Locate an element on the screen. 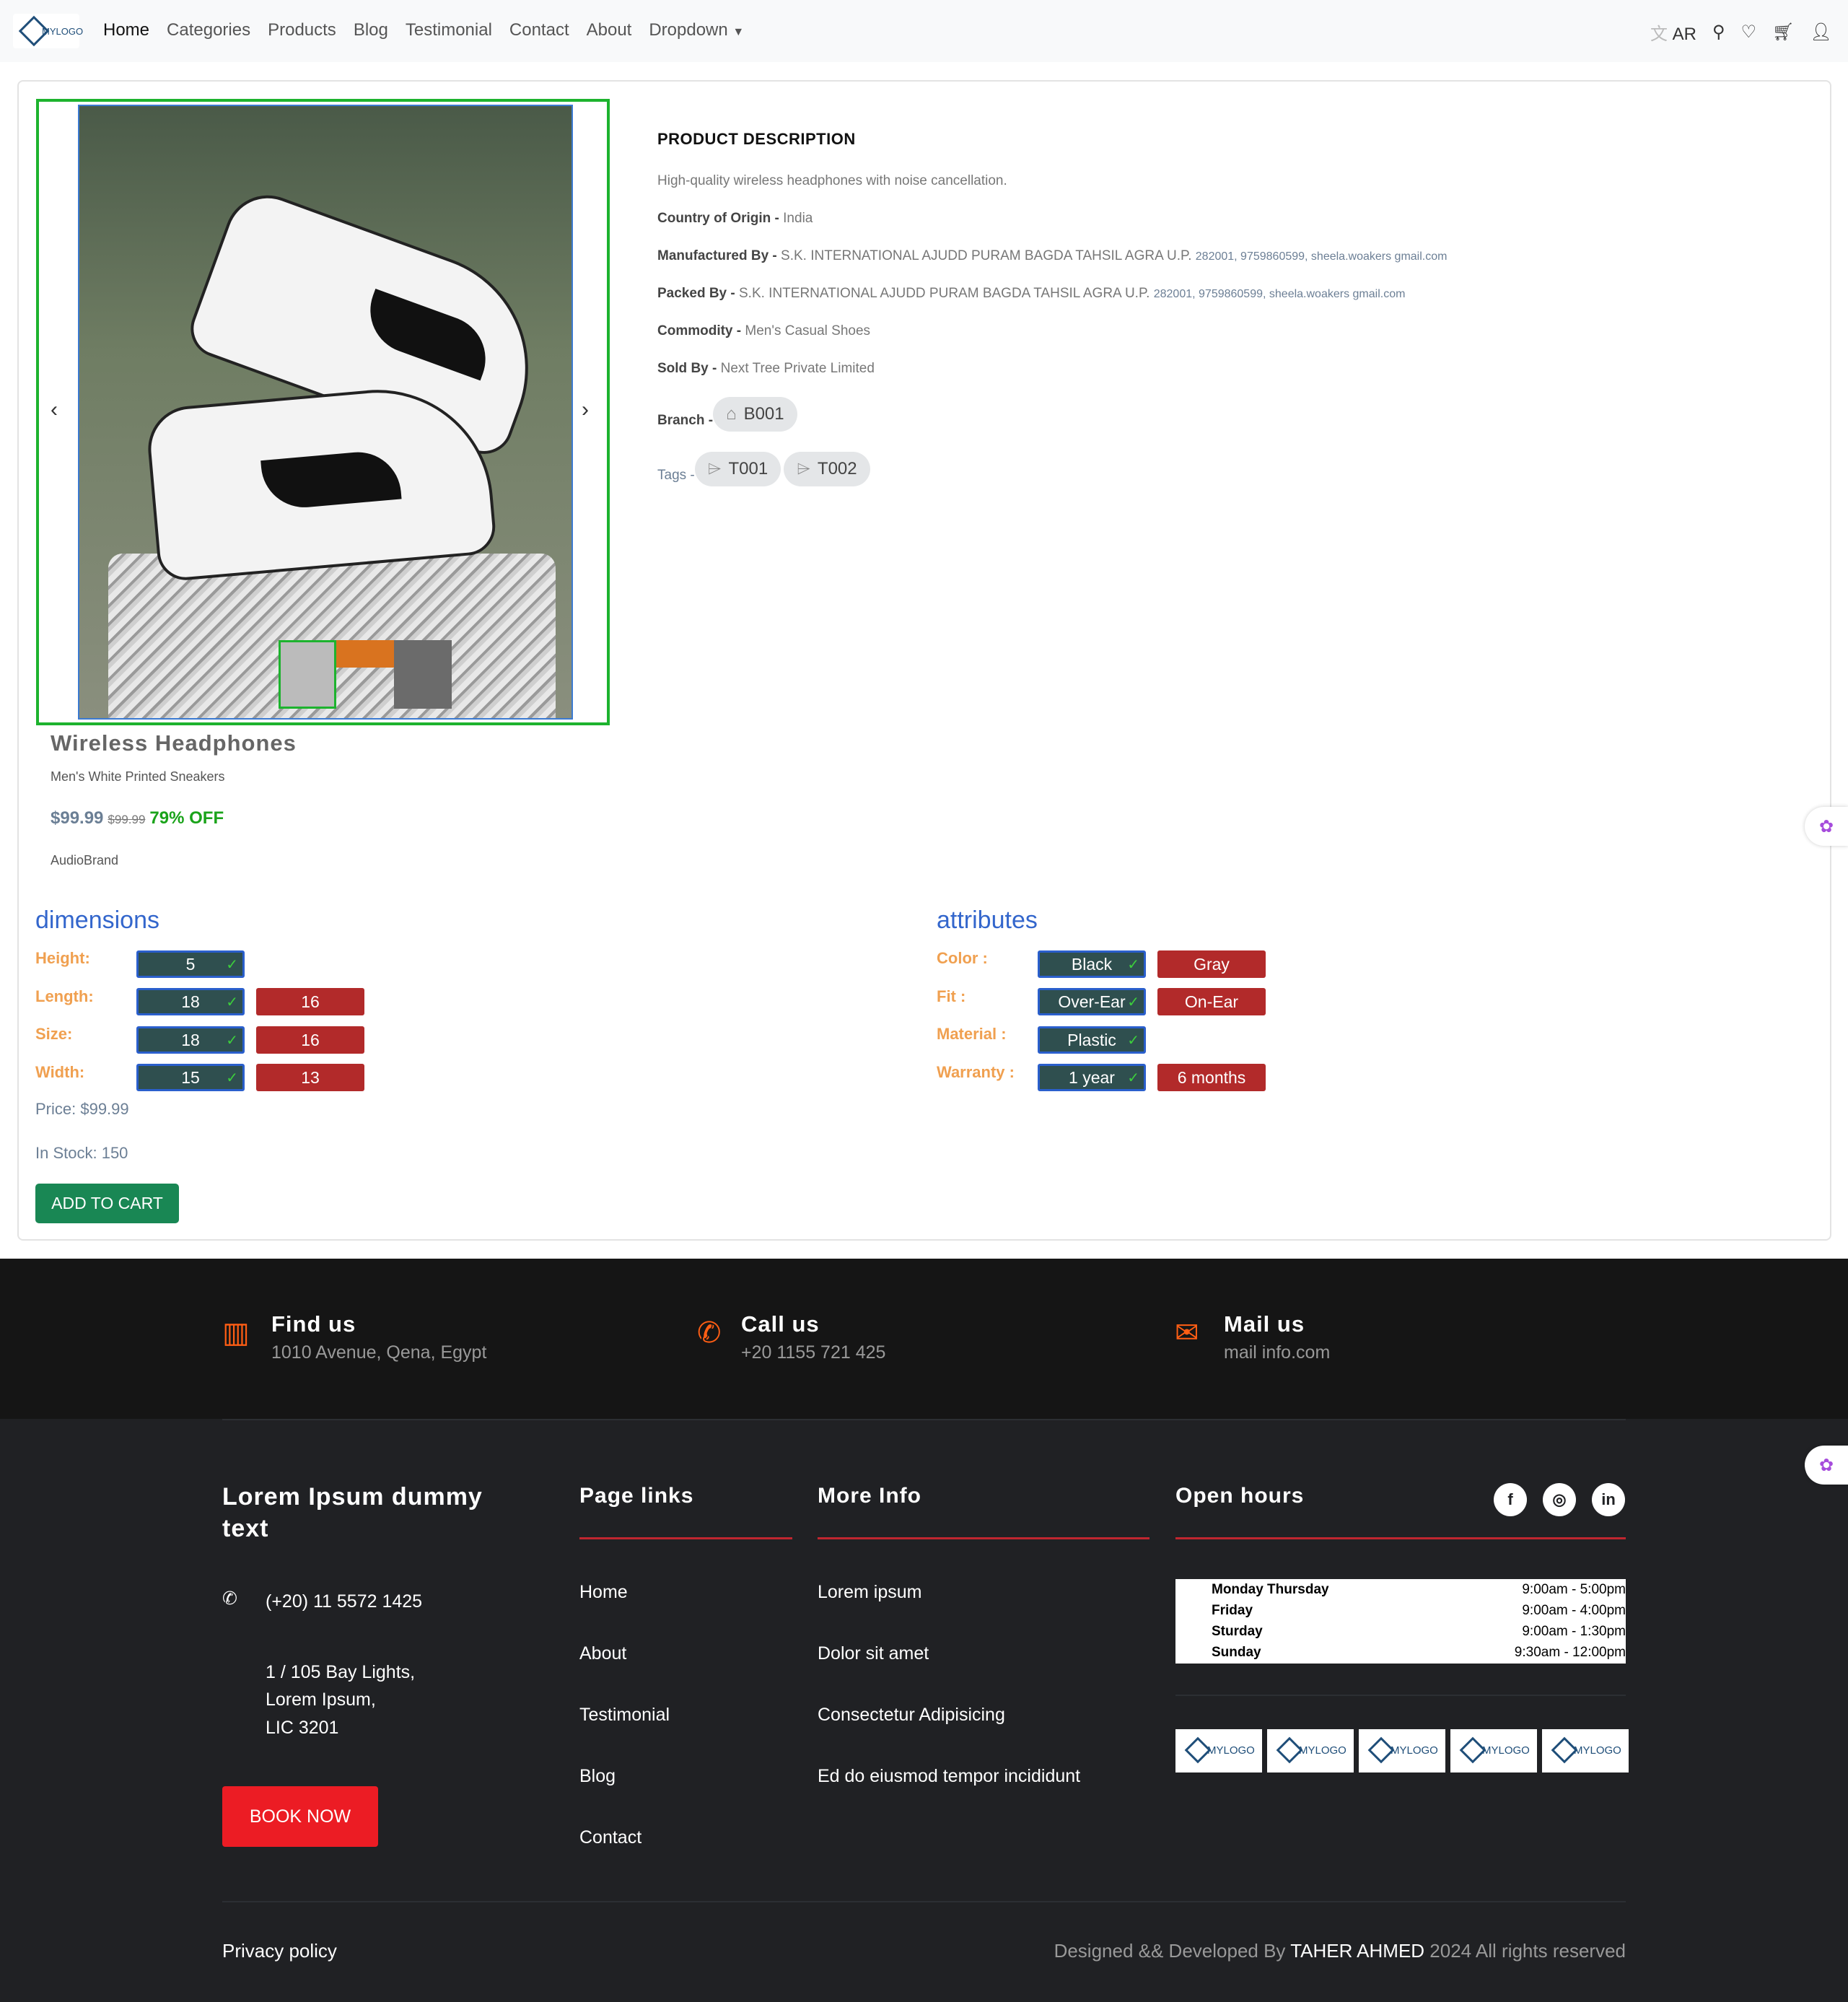 The width and height of the screenshot is (1848, 2002). height-option-5: 5 is located at coordinates (190, 964).